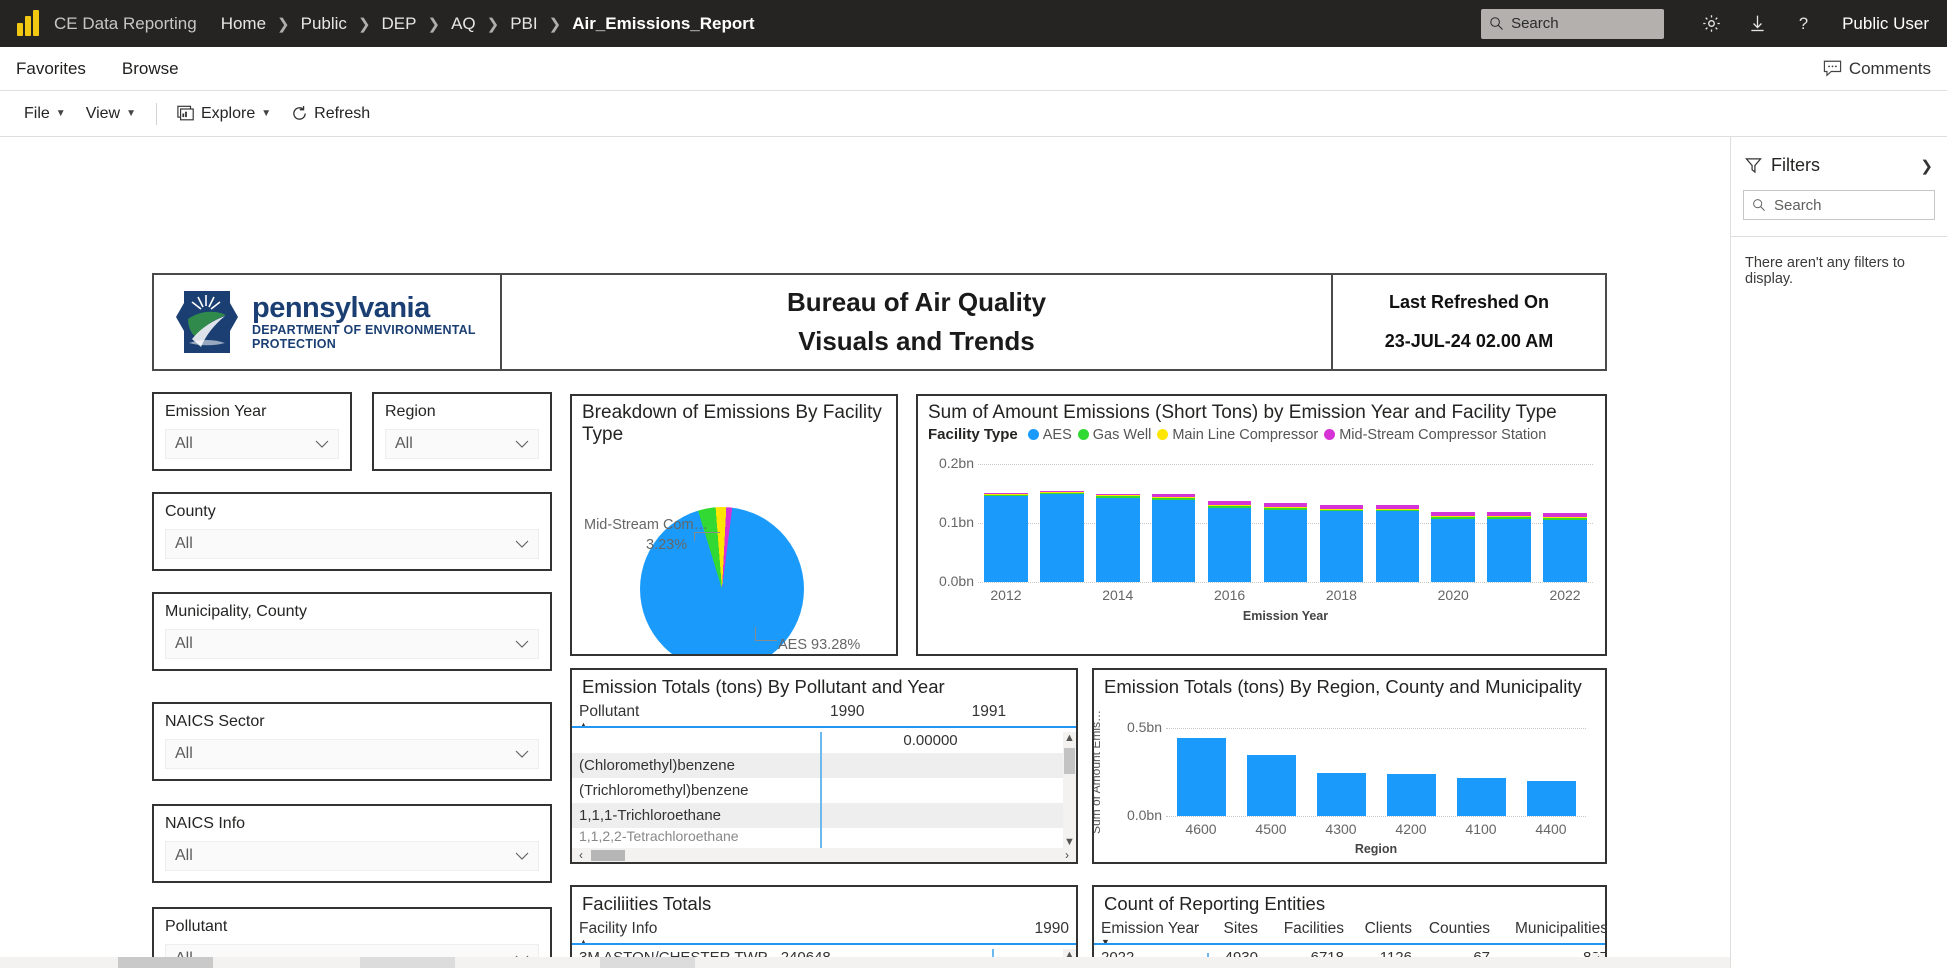 This screenshot has height=968, width=1947. What do you see at coordinates (1877, 69) in the screenshot?
I see `comments-button: Comments` at bounding box center [1877, 69].